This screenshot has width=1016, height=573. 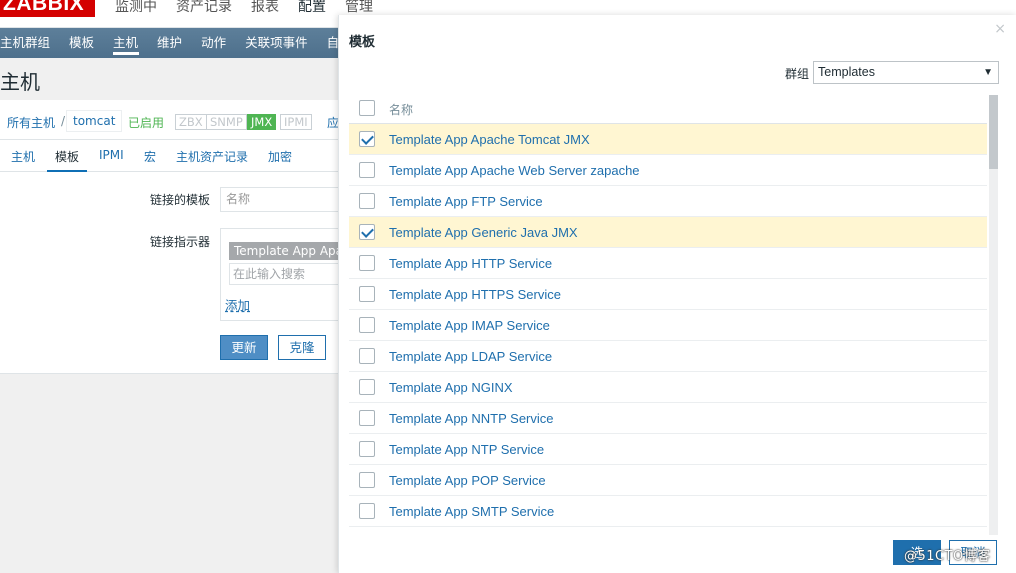 I want to click on link-indicator-label: 链接指示器, so click(x=180, y=242).